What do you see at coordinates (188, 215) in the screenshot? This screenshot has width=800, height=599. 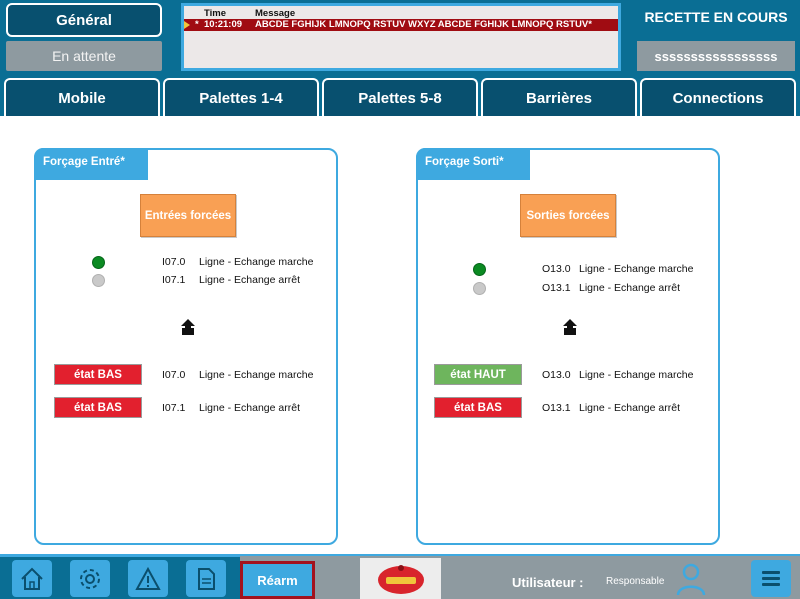 I see `forced-inputs-button: Entrées forcées` at bounding box center [188, 215].